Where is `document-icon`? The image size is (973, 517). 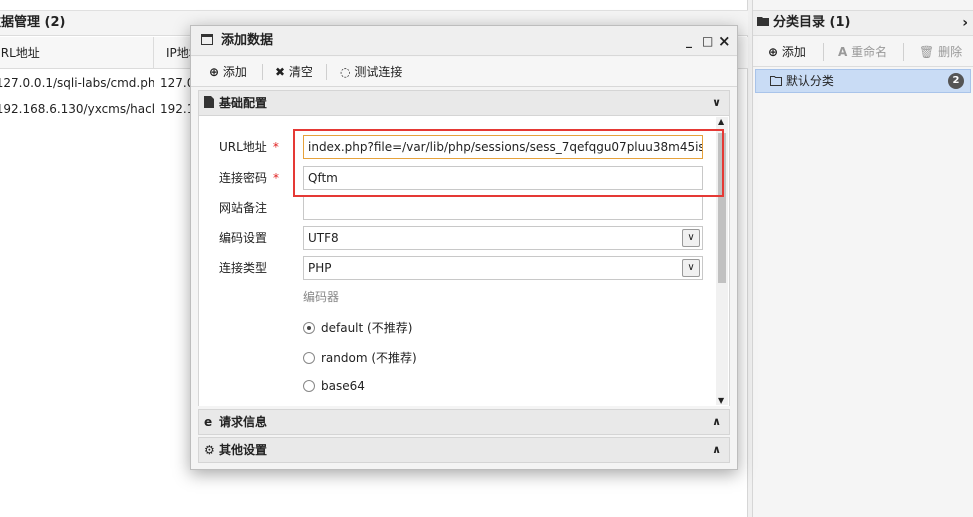
document-icon is located at coordinates (209, 103).